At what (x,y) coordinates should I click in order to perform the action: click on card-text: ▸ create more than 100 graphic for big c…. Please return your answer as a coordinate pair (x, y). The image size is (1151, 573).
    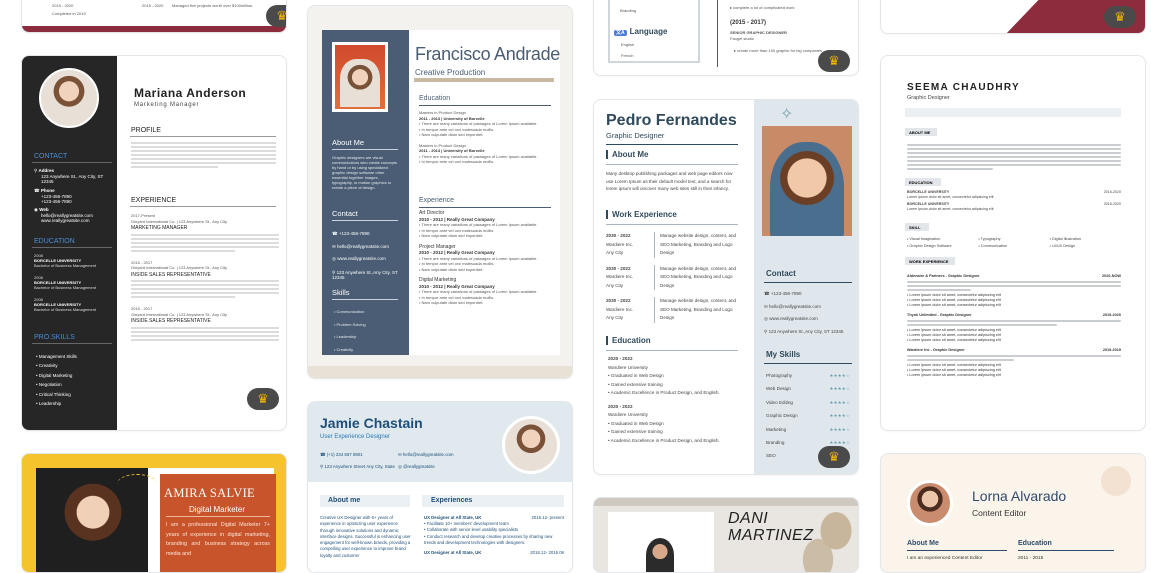
    Looking at the image, I should click on (778, 50).